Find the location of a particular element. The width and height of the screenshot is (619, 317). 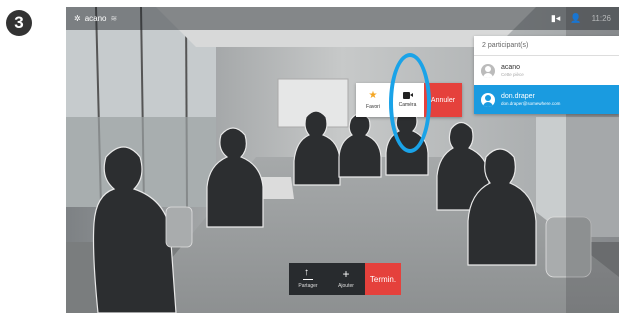

participants-icon: 👤 is located at coordinates (575, 18).